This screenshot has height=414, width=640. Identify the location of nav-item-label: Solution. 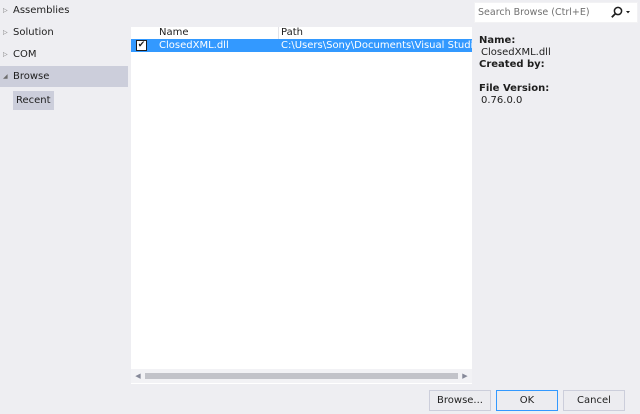
(33, 32).